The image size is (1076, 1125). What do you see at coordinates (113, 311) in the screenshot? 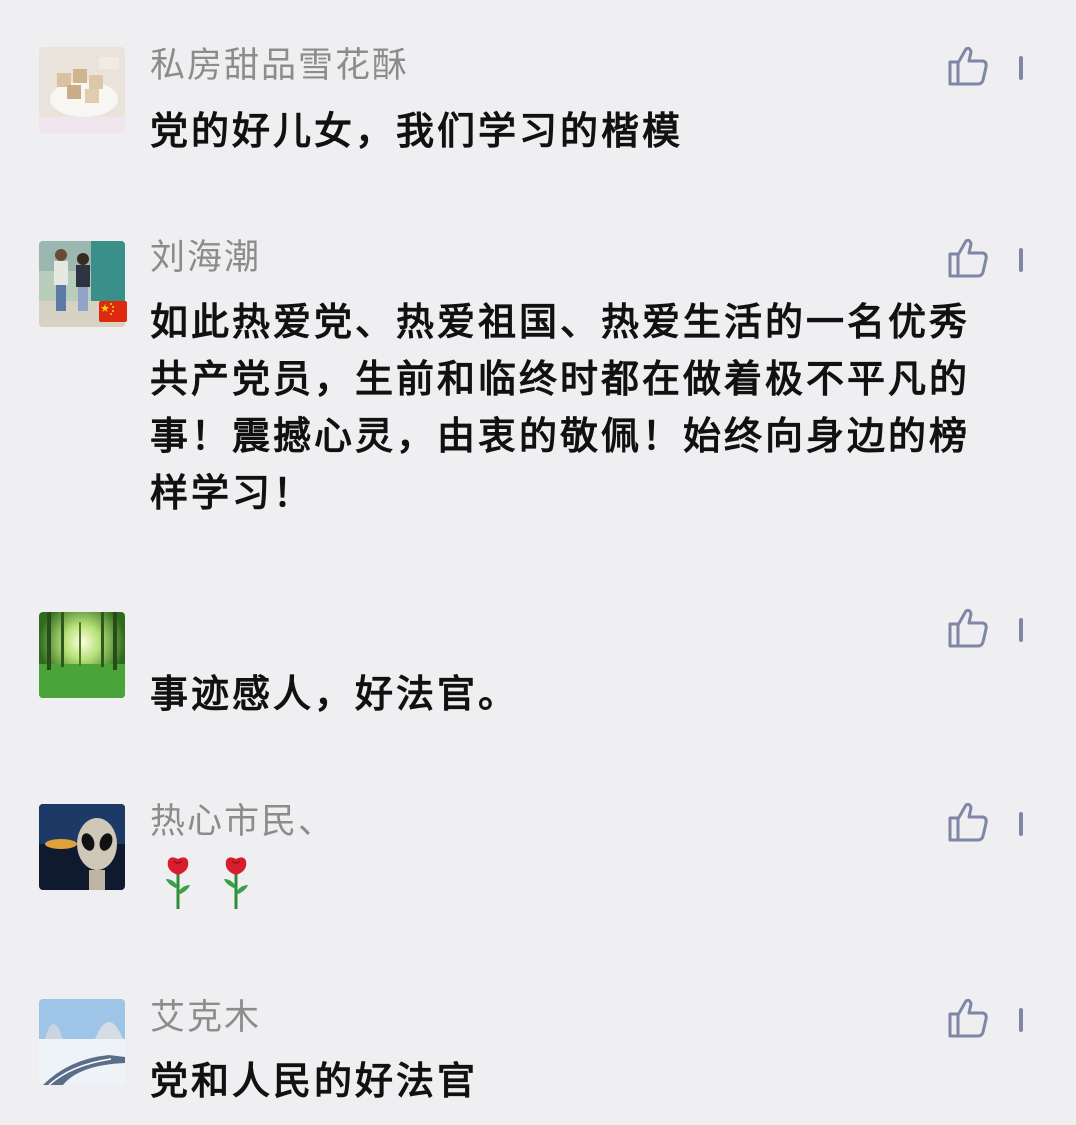
I see `china-flag-icon` at bounding box center [113, 311].